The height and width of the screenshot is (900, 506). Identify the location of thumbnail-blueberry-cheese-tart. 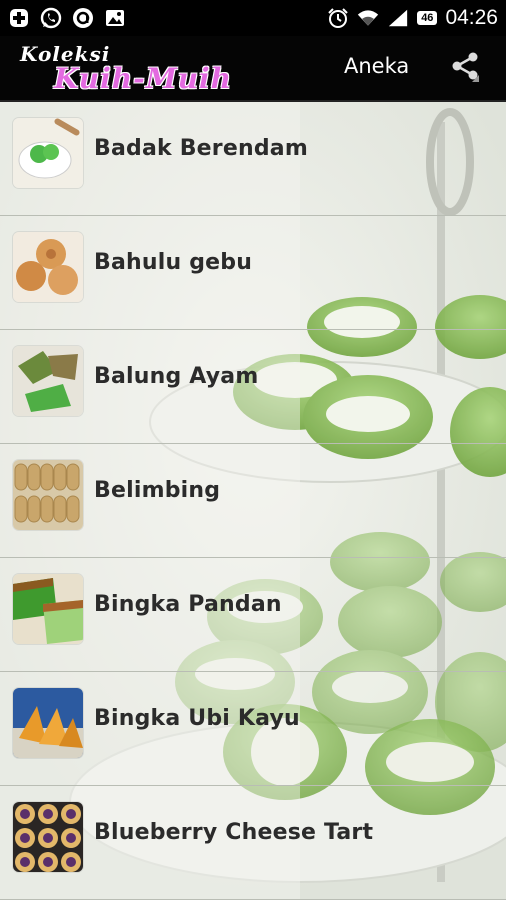
(48, 837).